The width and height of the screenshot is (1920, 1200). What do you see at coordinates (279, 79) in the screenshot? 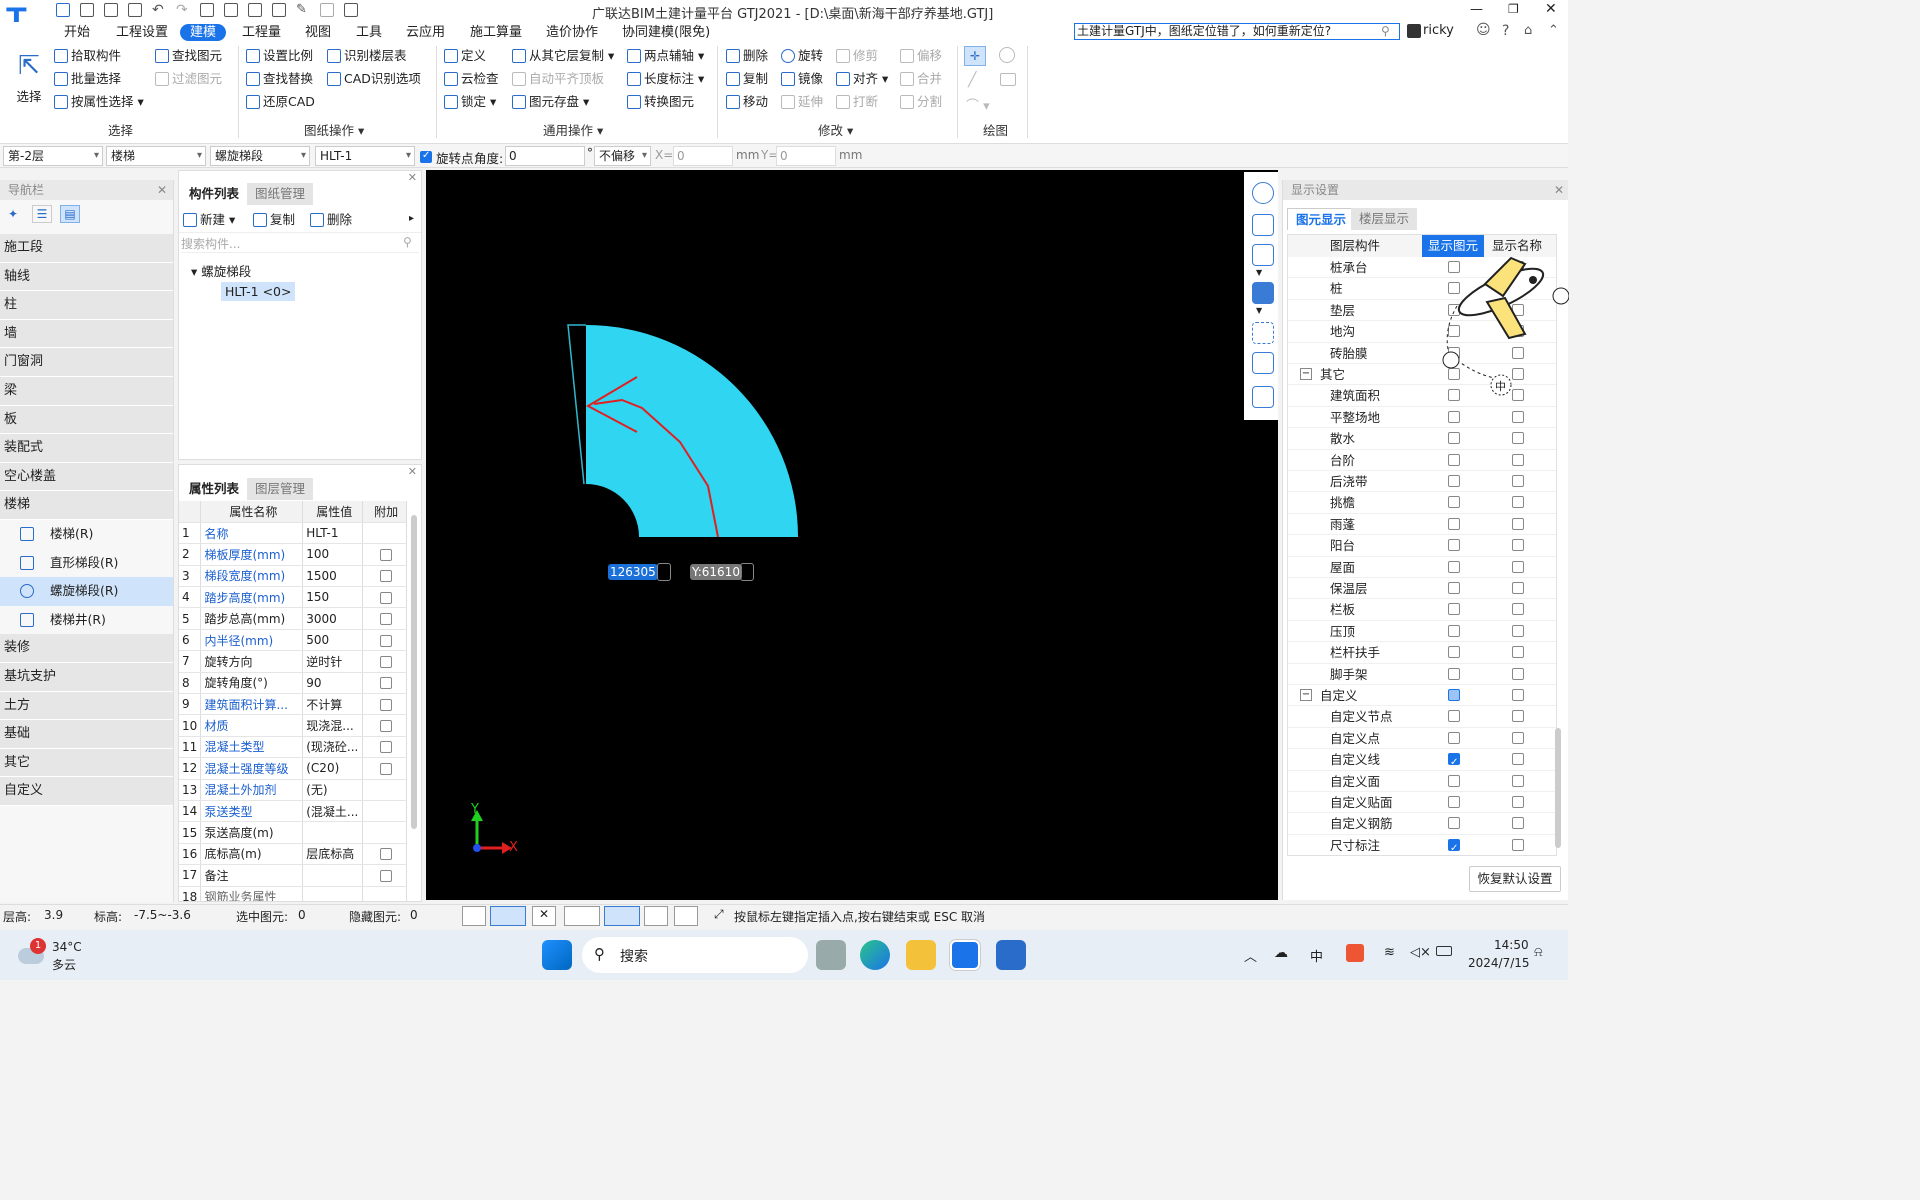
I see `find-replace-button: 查找替换` at bounding box center [279, 79].